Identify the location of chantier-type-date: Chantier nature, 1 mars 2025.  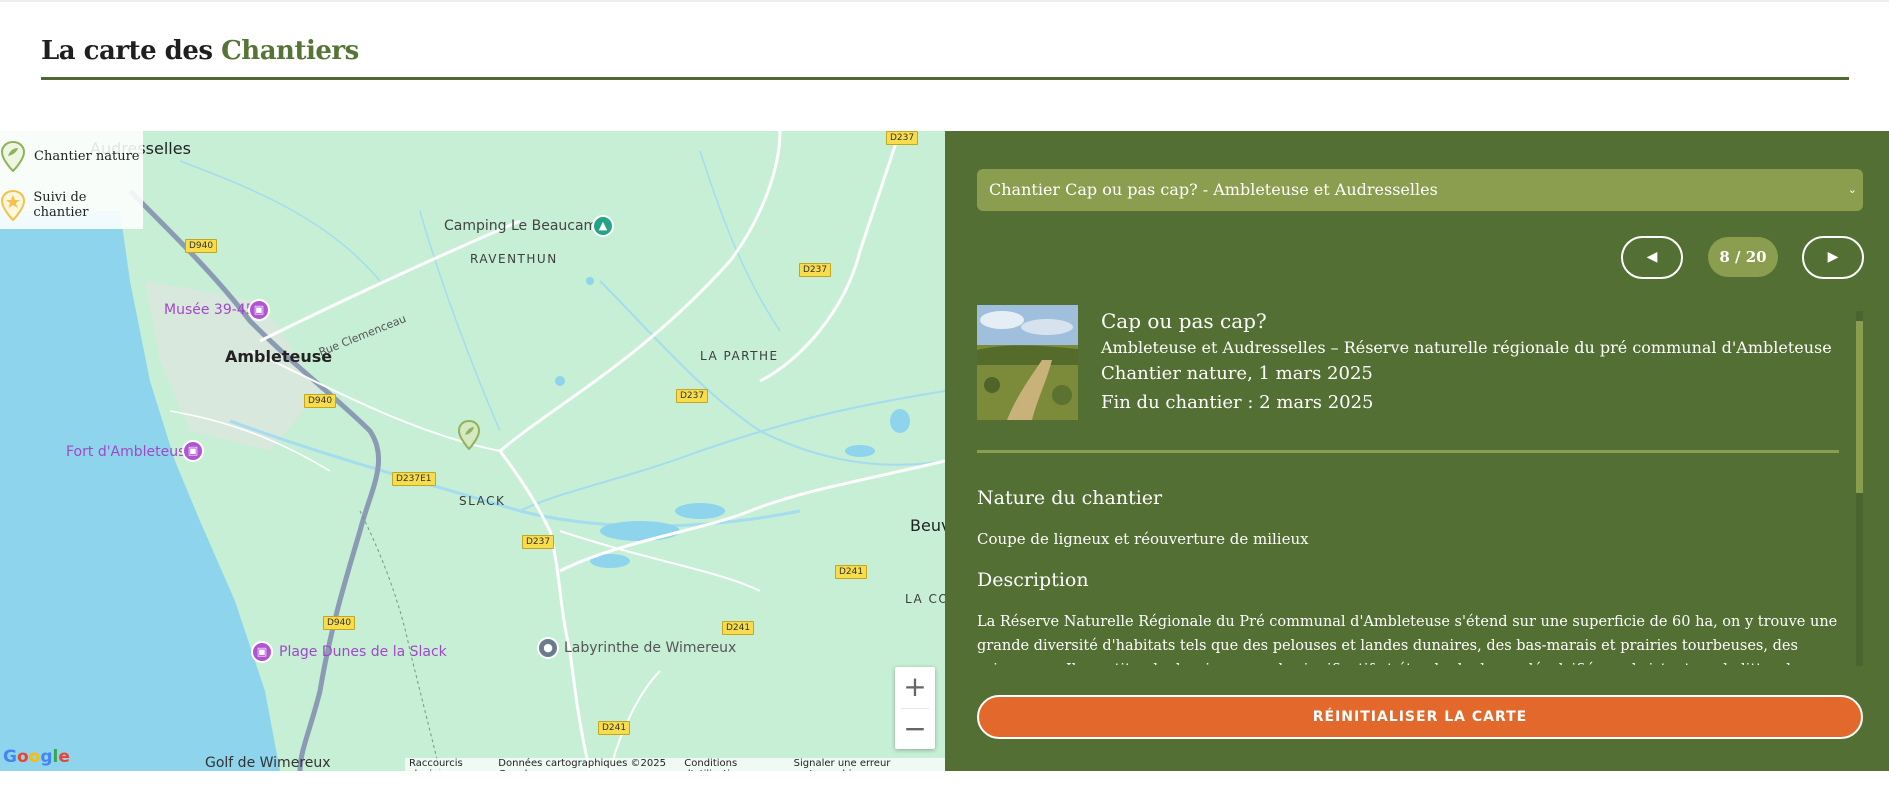
(1237, 373).